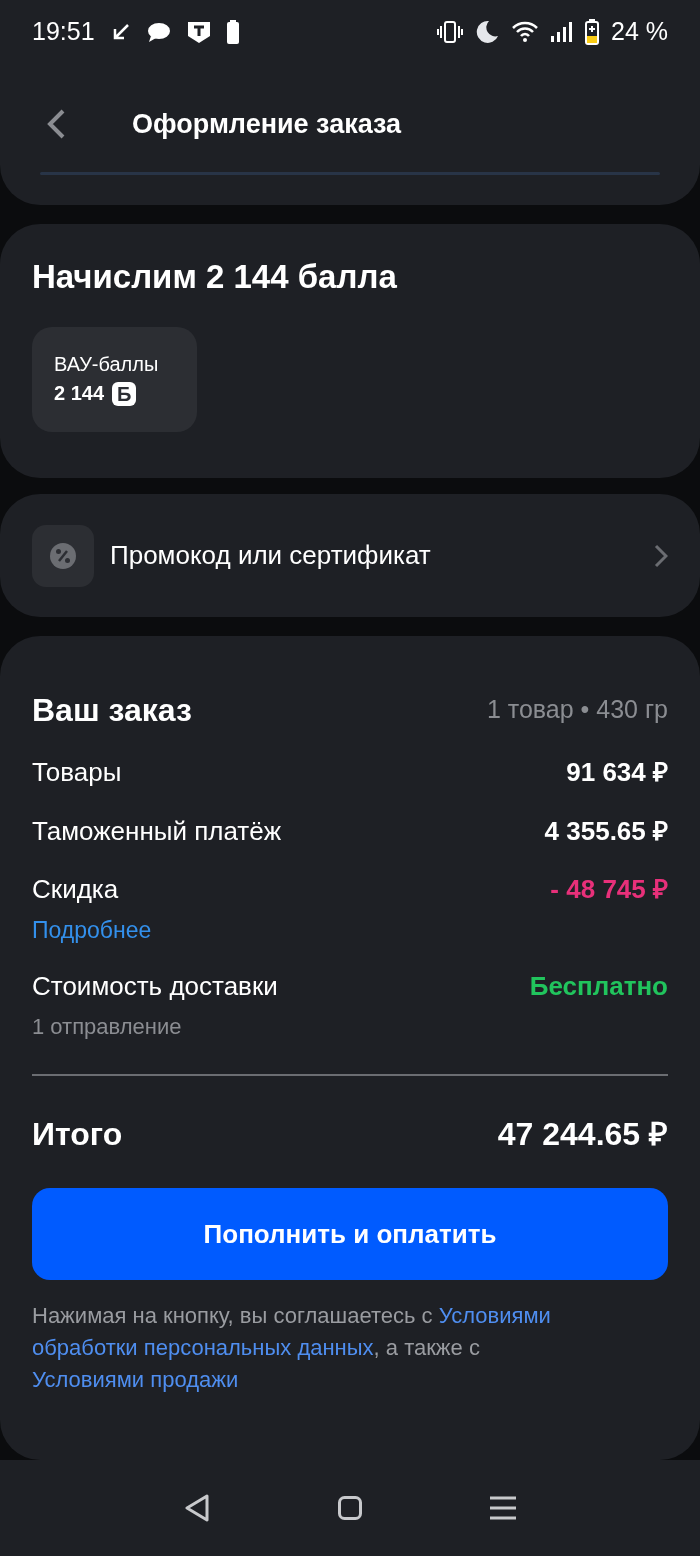  I want to click on home-icon, so click(350, 1508).